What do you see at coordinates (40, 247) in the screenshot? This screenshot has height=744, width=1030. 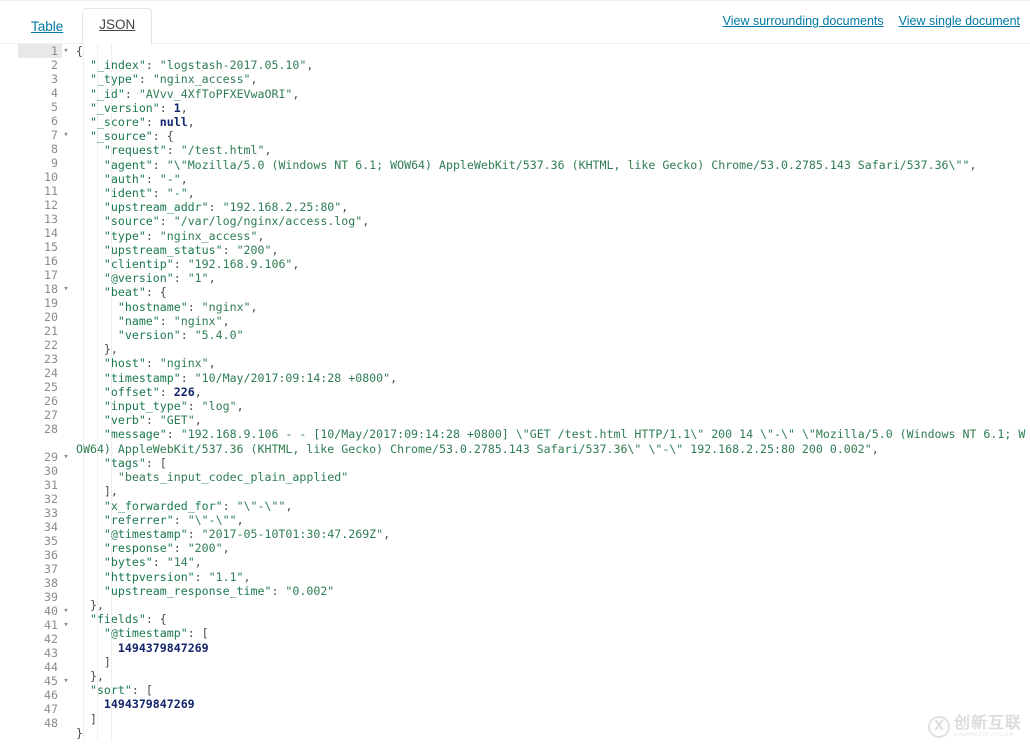 I see `line-number: 15` at bounding box center [40, 247].